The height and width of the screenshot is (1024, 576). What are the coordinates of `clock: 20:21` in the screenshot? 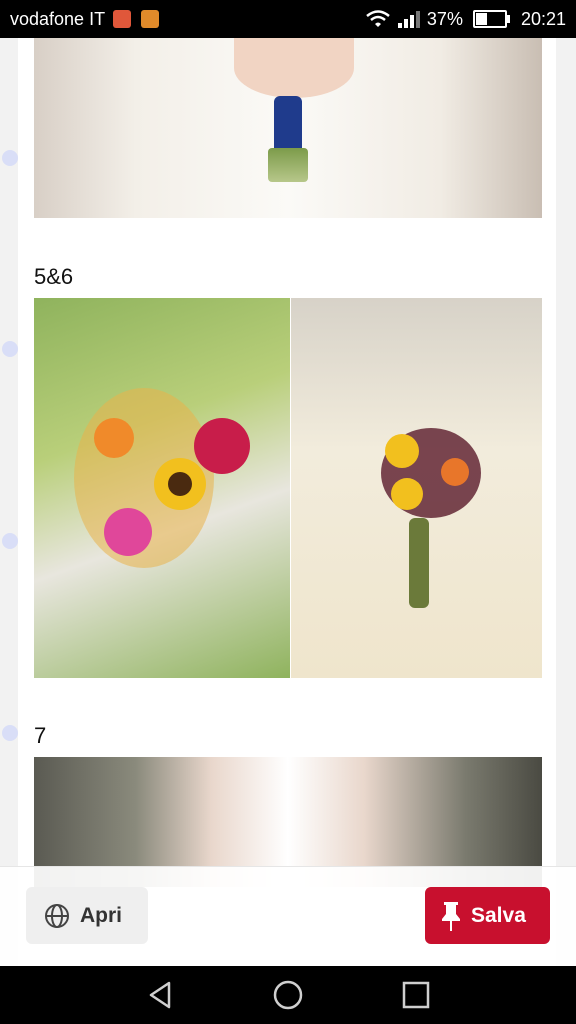 It's located at (543, 18).